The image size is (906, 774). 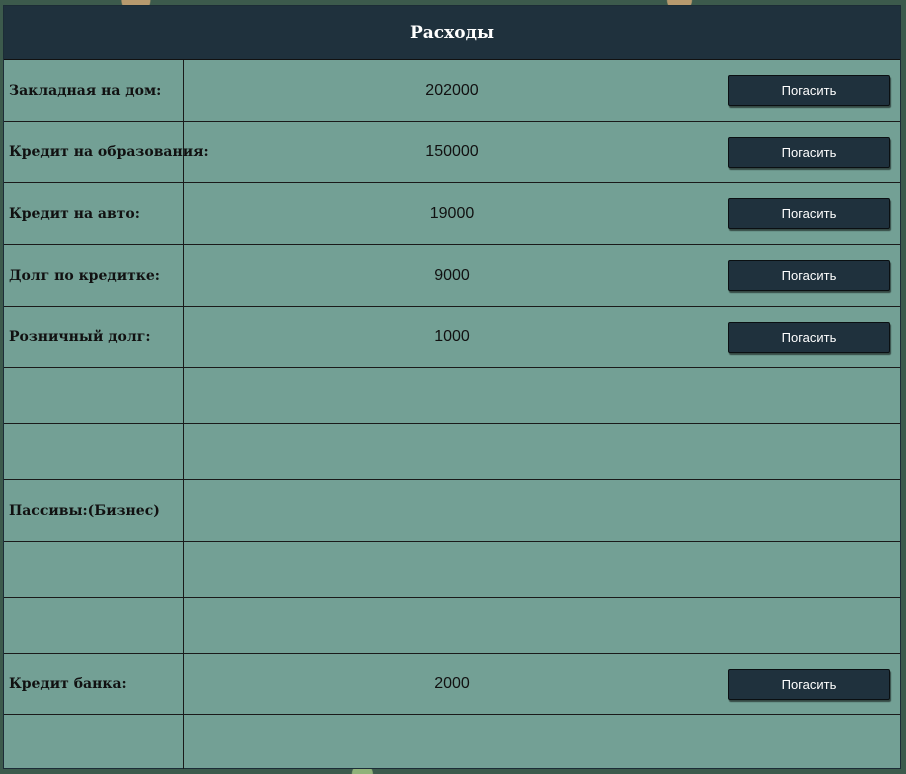 I want to click on row-value: 150000, so click(x=452, y=151).